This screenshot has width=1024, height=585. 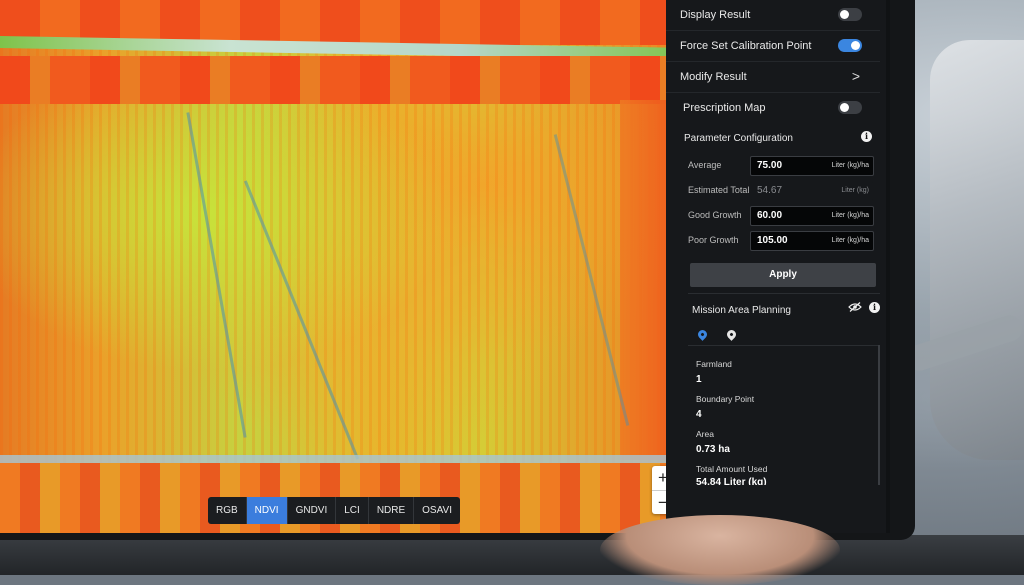 What do you see at coordinates (725, 399) in the screenshot?
I see `boundary-point-label: Boundary Point` at bounding box center [725, 399].